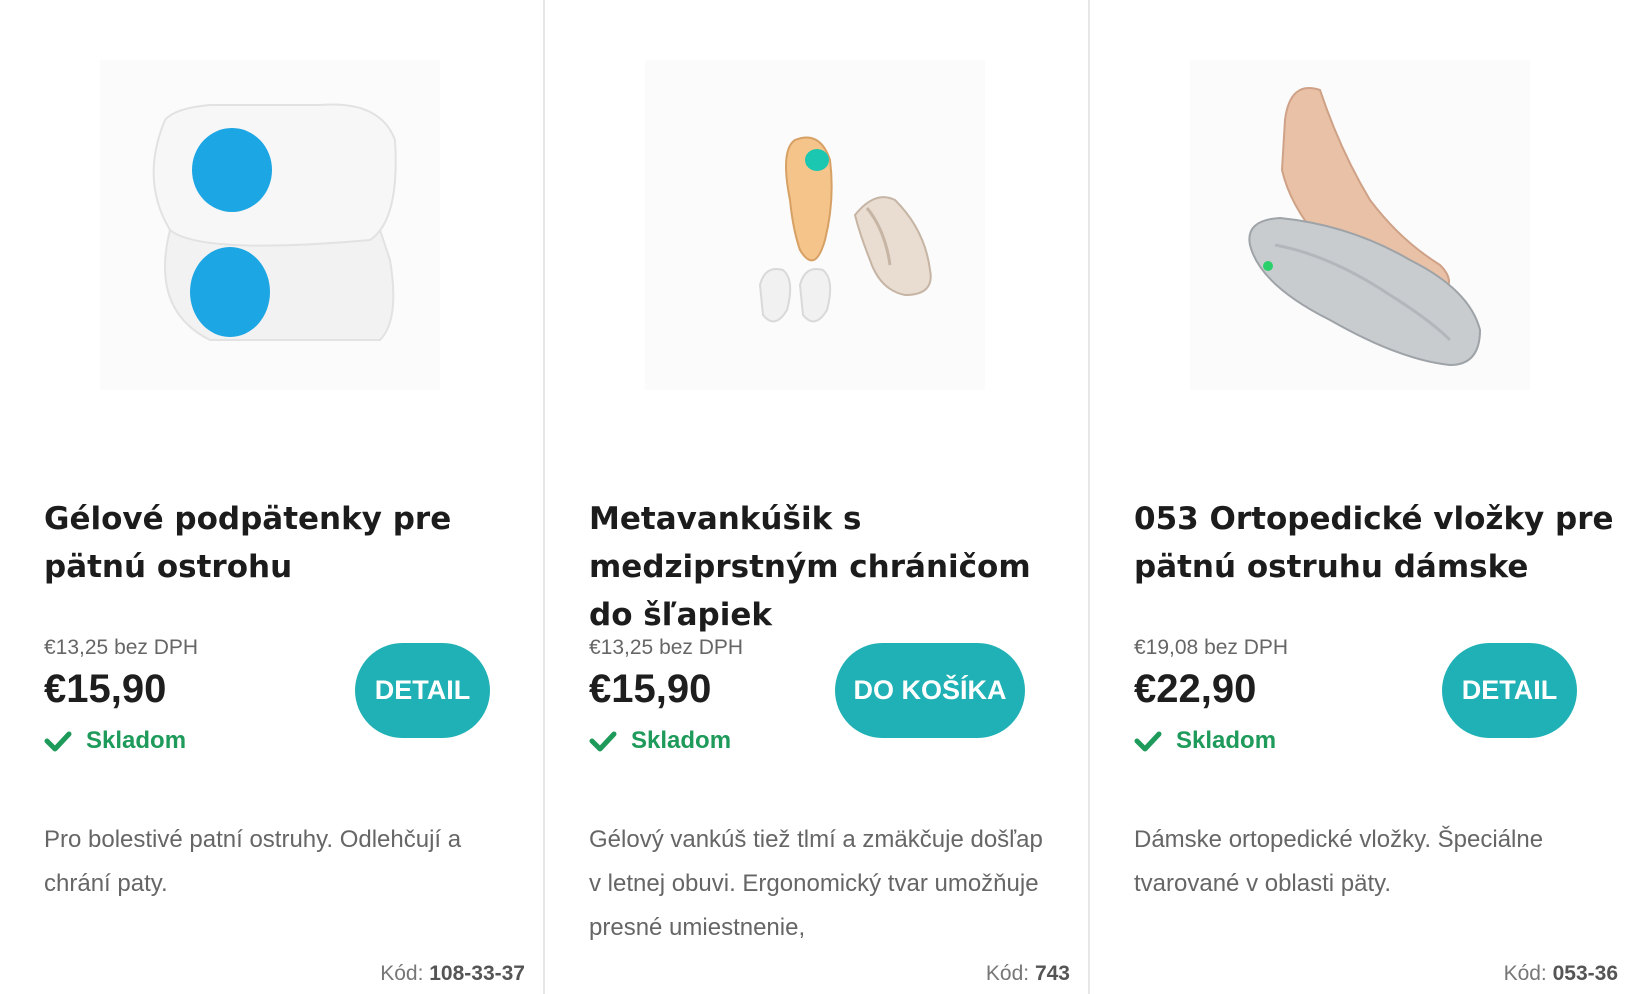 Image resolution: width=1636 pixels, height=994 pixels. Describe the element at coordinates (477, 973) in the screenshot. I see `code-value: 108-33-37` at that location.